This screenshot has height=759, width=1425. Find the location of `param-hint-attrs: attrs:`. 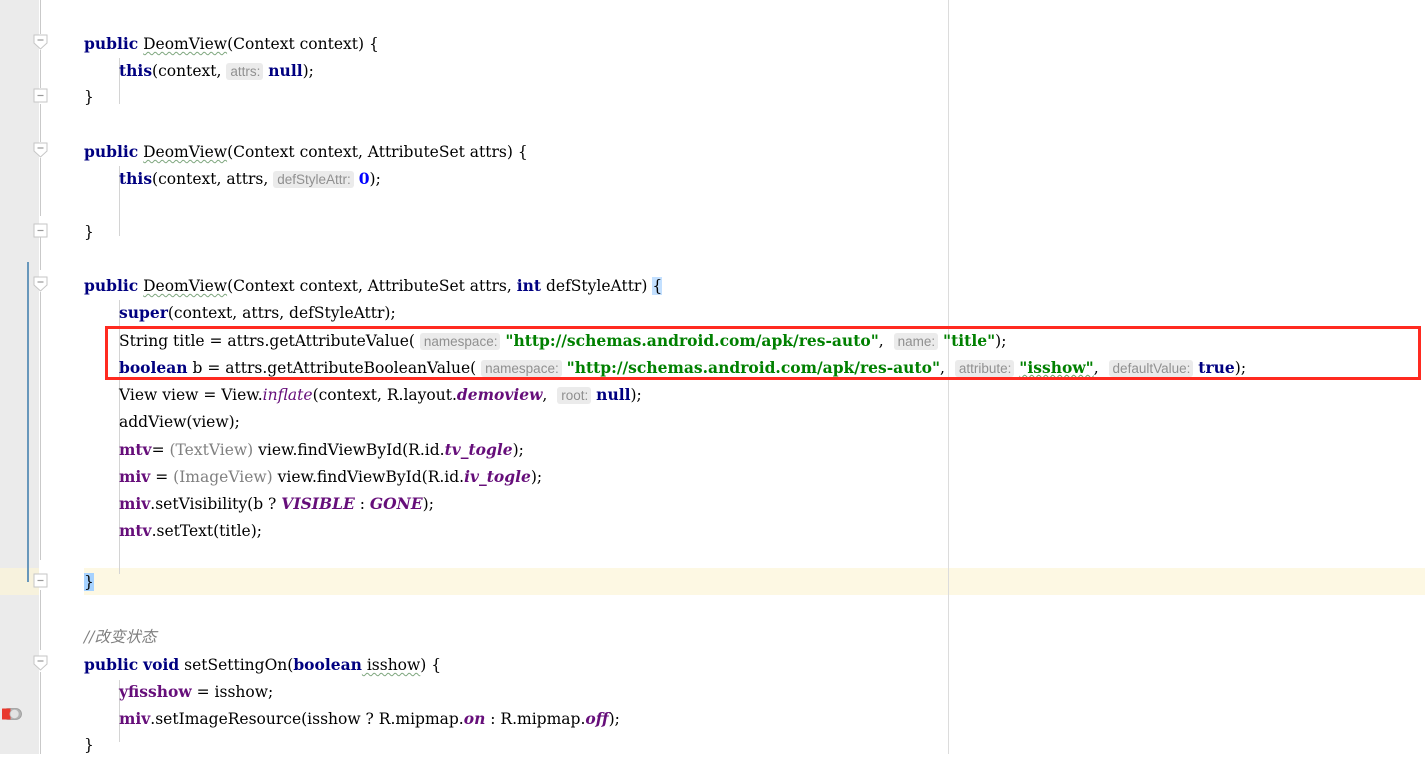

param-hint-attrs: attrs: is located at coordinates (245, 71).